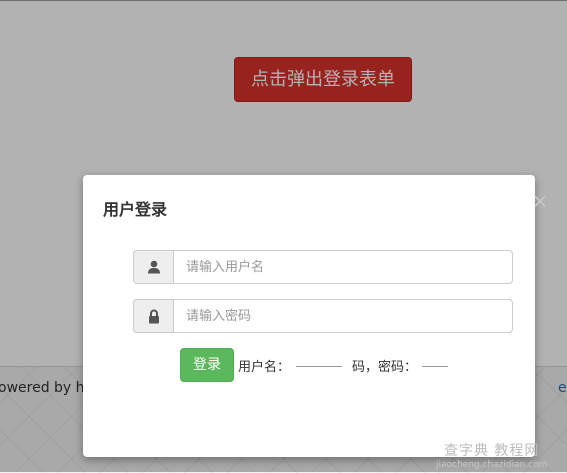 Image resolution: width=567 pixels, height=473 pixels. I want to click on password-input, so click(343, 316).